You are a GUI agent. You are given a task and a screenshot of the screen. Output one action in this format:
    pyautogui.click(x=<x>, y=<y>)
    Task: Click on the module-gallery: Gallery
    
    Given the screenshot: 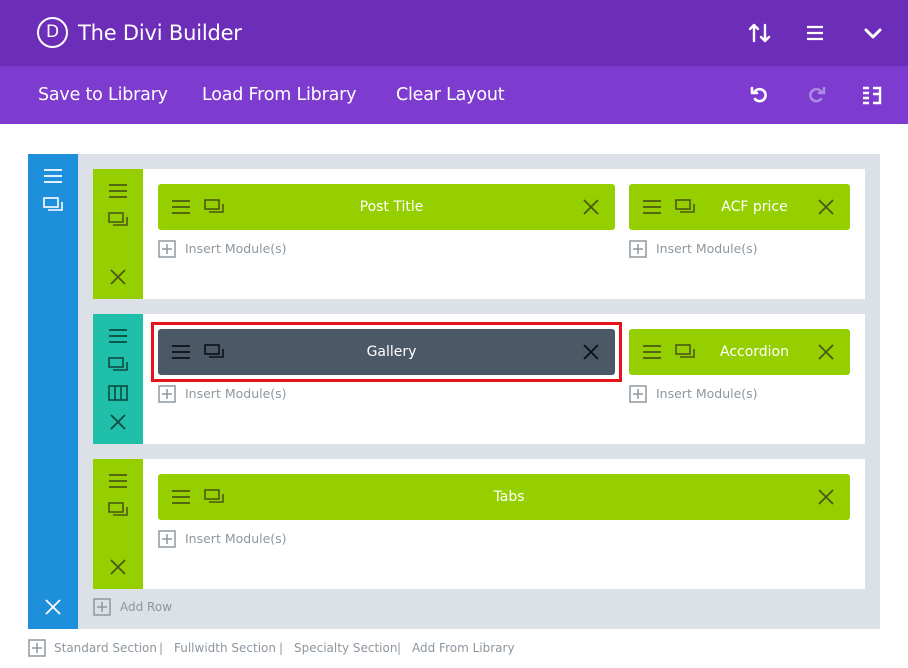 What is the action you would take?
    pyautogui.click(x=386, y=352)
    